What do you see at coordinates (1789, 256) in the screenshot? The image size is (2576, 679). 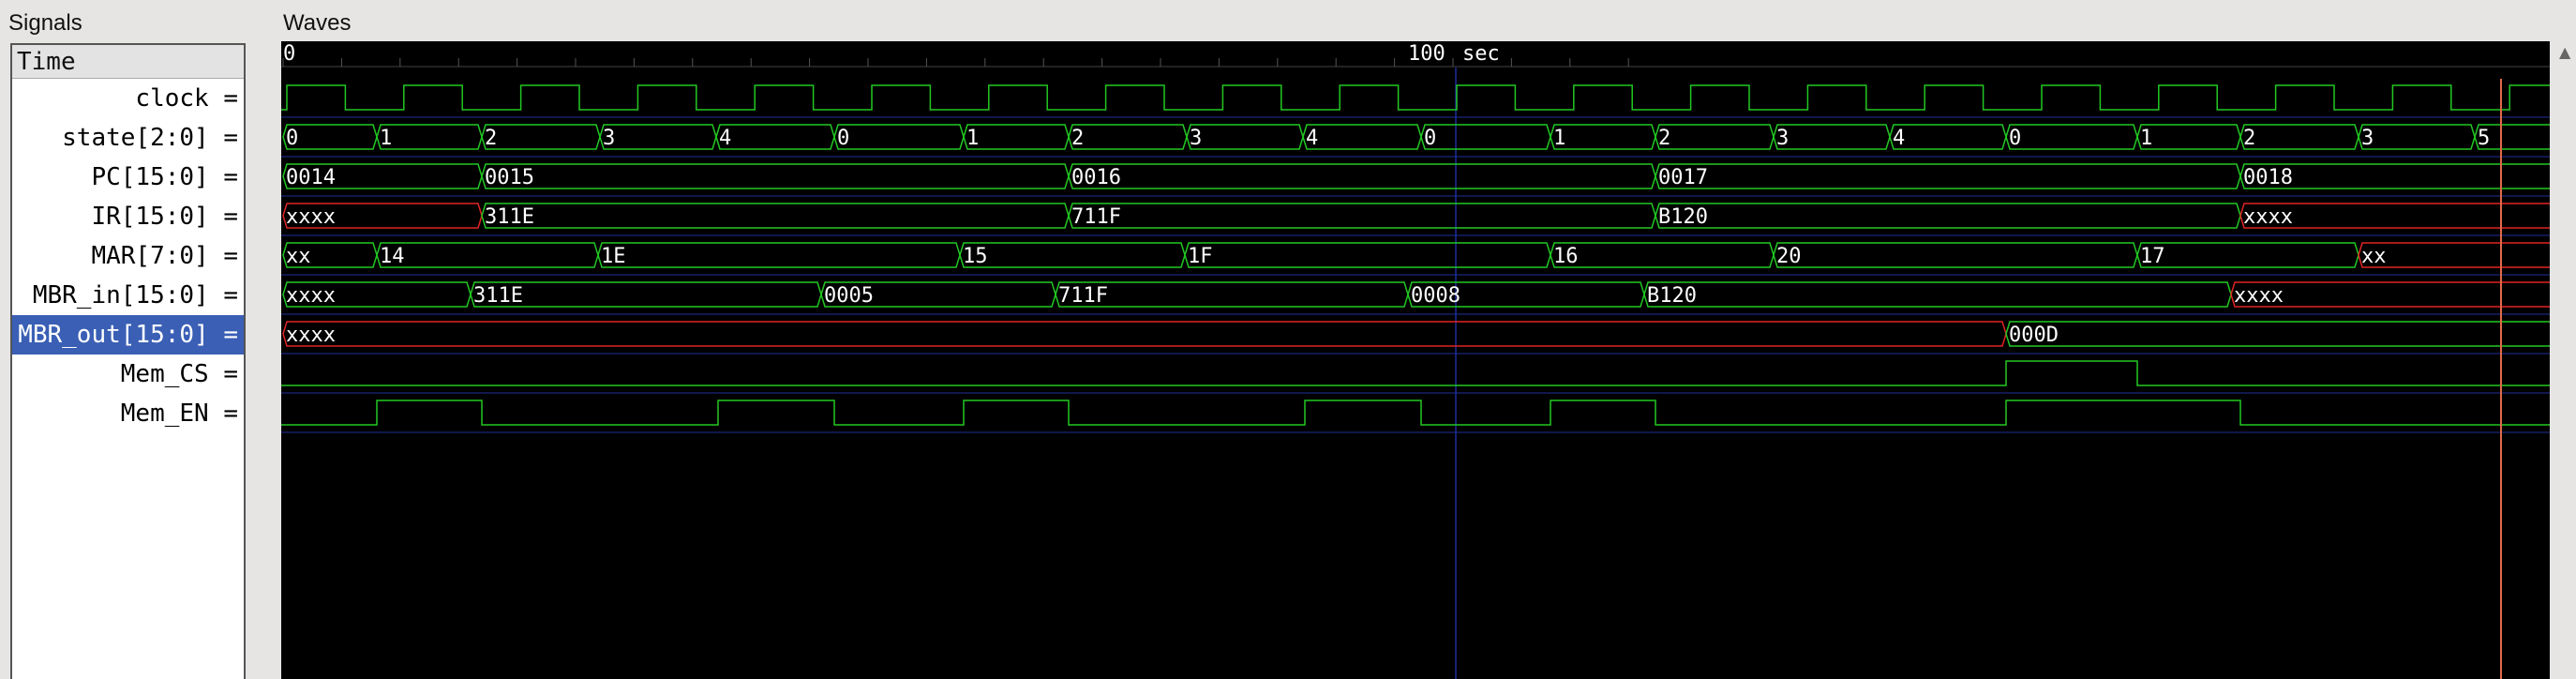 I see `bus-value-label: 20` at bounding box center [1789, 256].